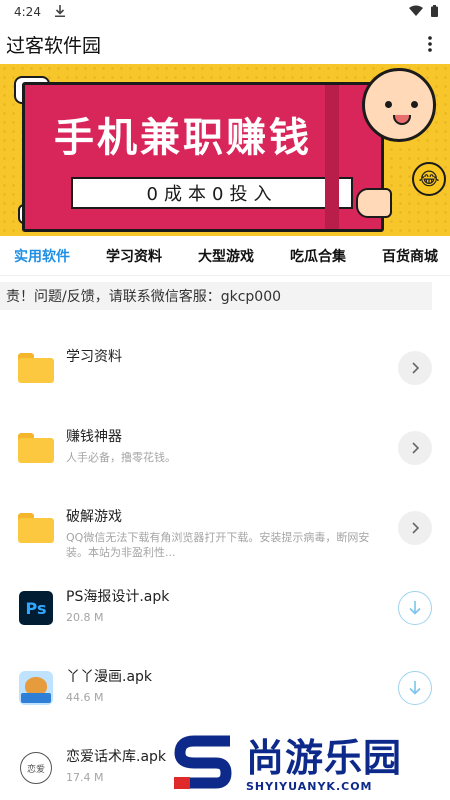 Image resolution: width=450 pixels, height=800 pixels. Describe the element at coordinates (225, 368) in the screenshot. I see `list-item: 学习资料` at that location.